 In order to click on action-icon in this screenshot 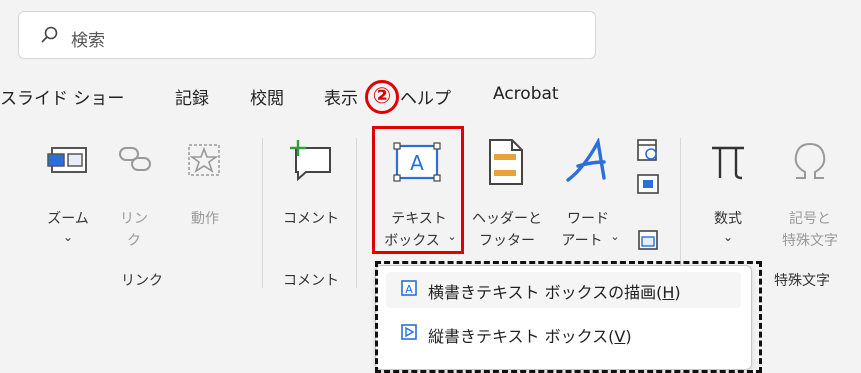, I will do `click(204, 160)`.